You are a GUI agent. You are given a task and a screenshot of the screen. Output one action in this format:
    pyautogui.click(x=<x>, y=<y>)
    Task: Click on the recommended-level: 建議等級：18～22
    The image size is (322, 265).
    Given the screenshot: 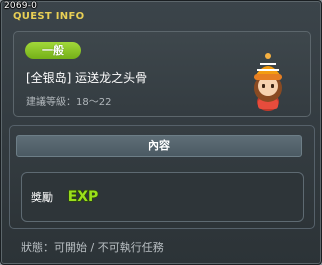 What is the action you would take?
    pyautogui.click(x=69, y=102)
    